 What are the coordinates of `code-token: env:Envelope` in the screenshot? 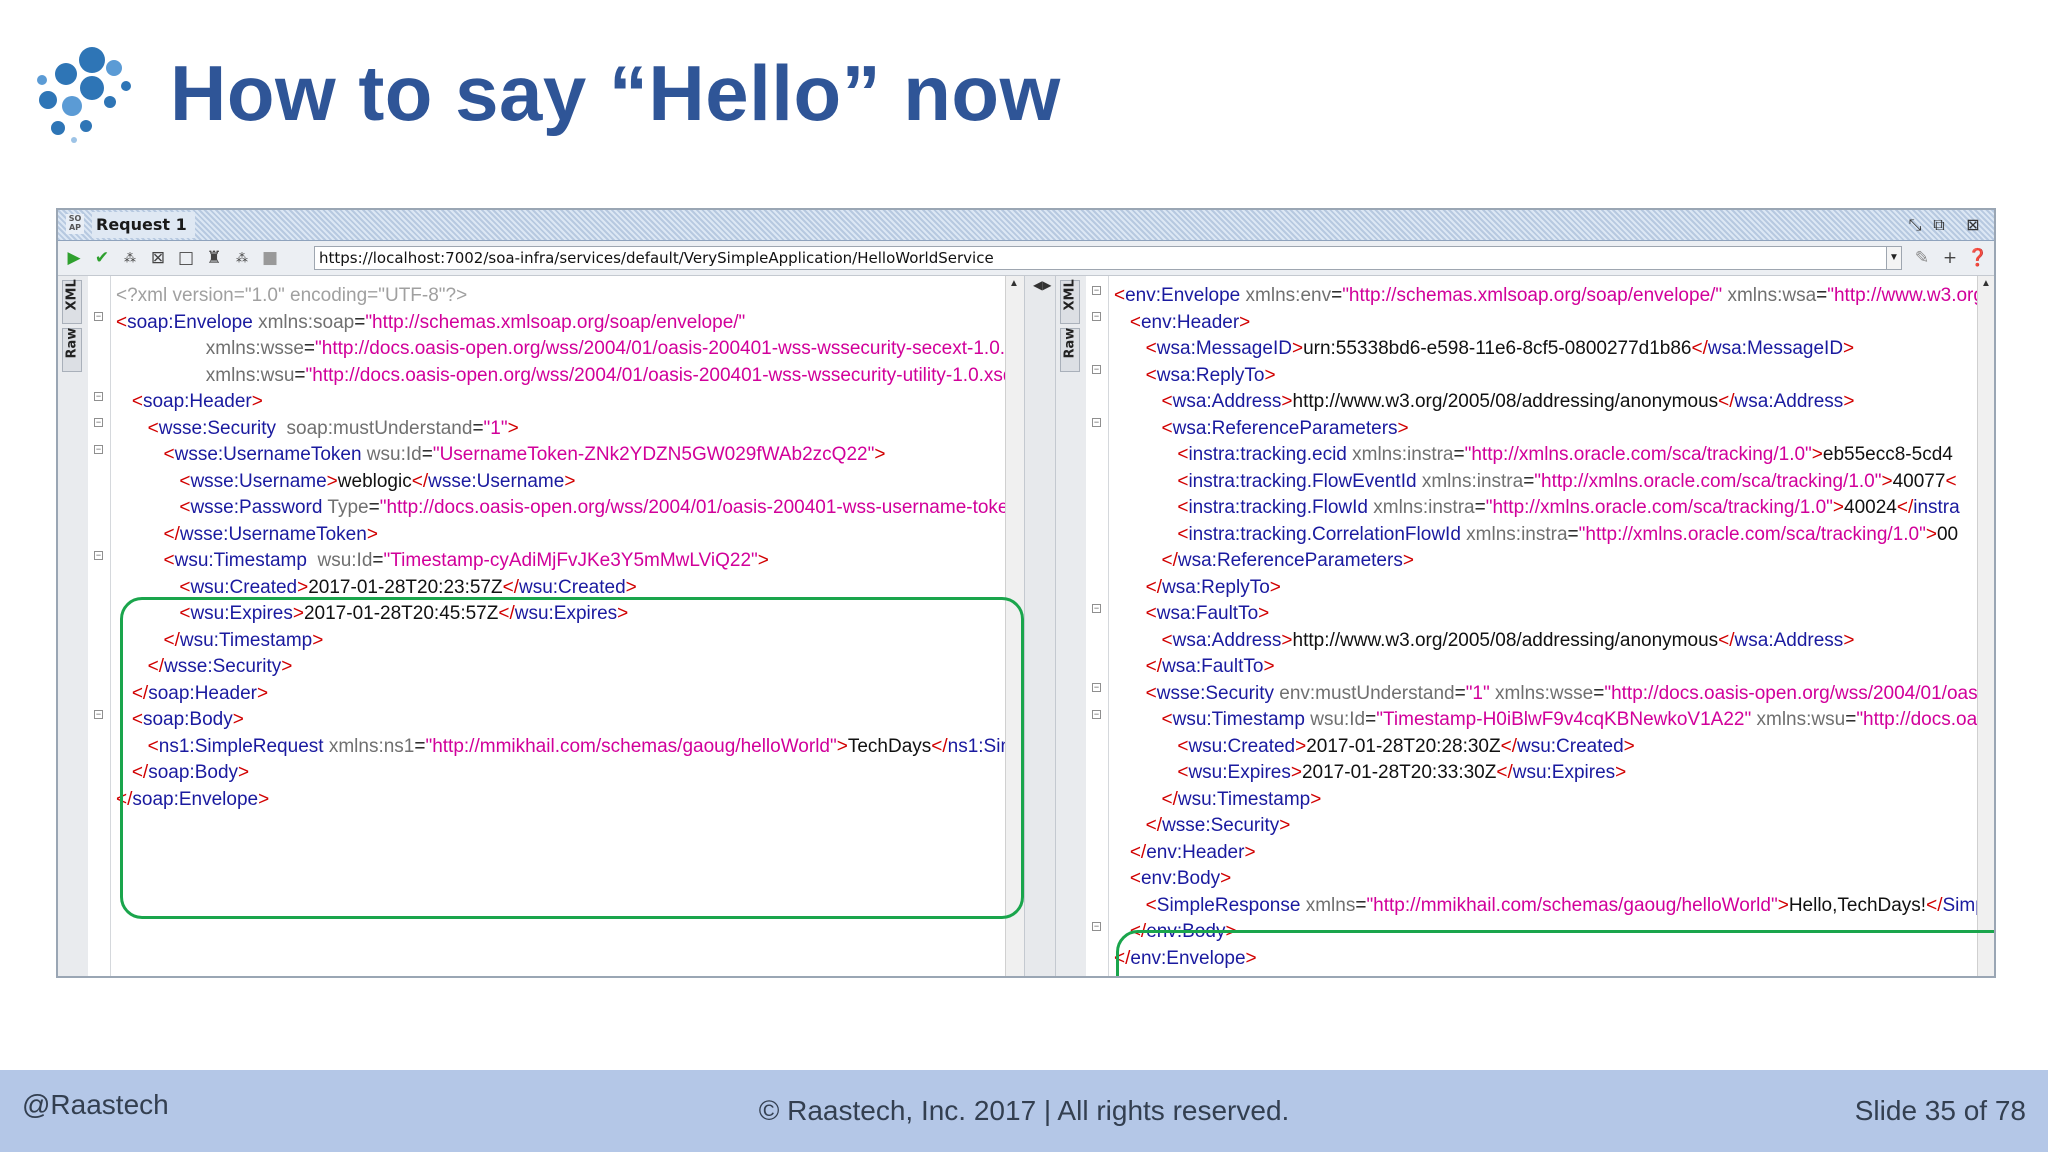 It's located at (1183, 295).